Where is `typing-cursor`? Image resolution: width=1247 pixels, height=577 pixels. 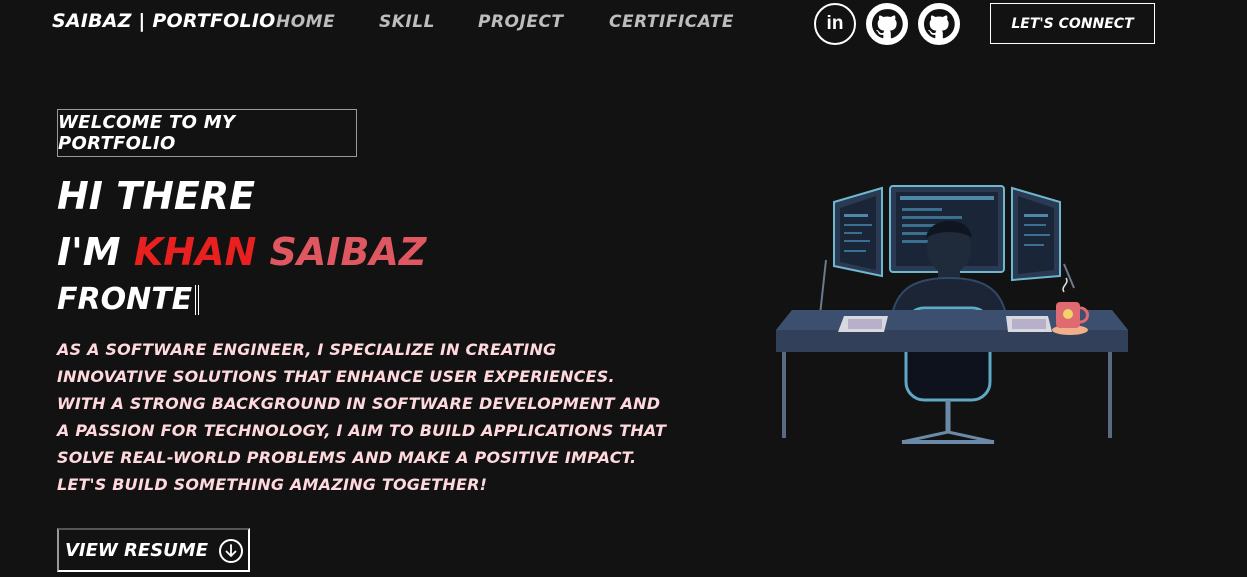
typing-cursor is located at coordinates (197, 300).